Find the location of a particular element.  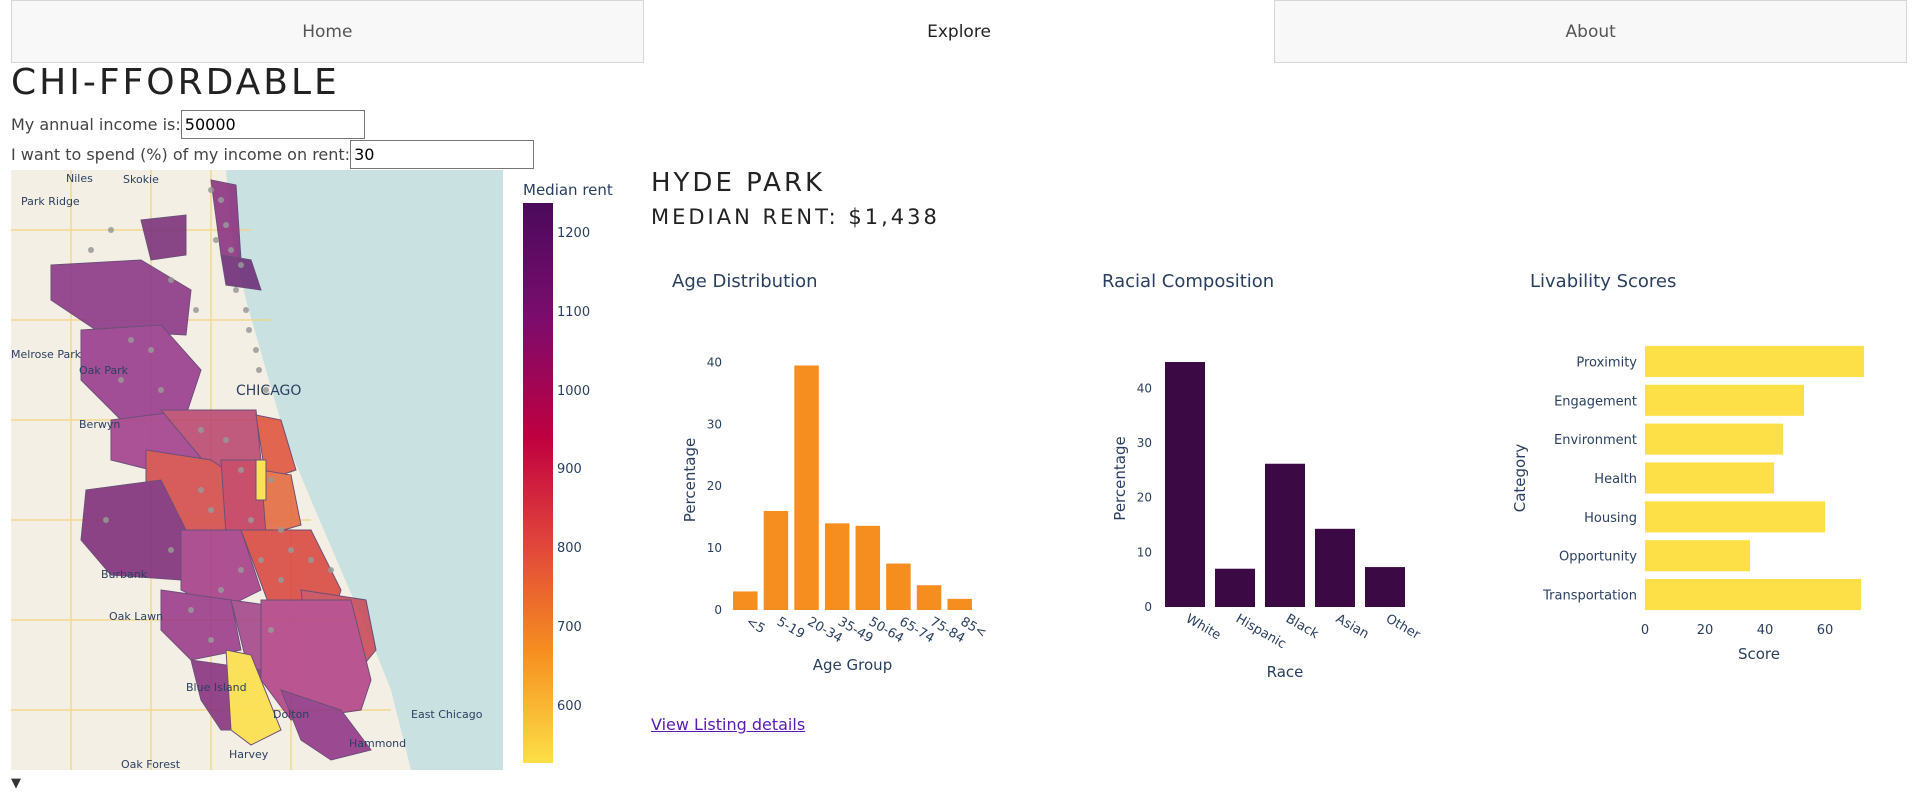

income-input is located at coordinates (272, 124).